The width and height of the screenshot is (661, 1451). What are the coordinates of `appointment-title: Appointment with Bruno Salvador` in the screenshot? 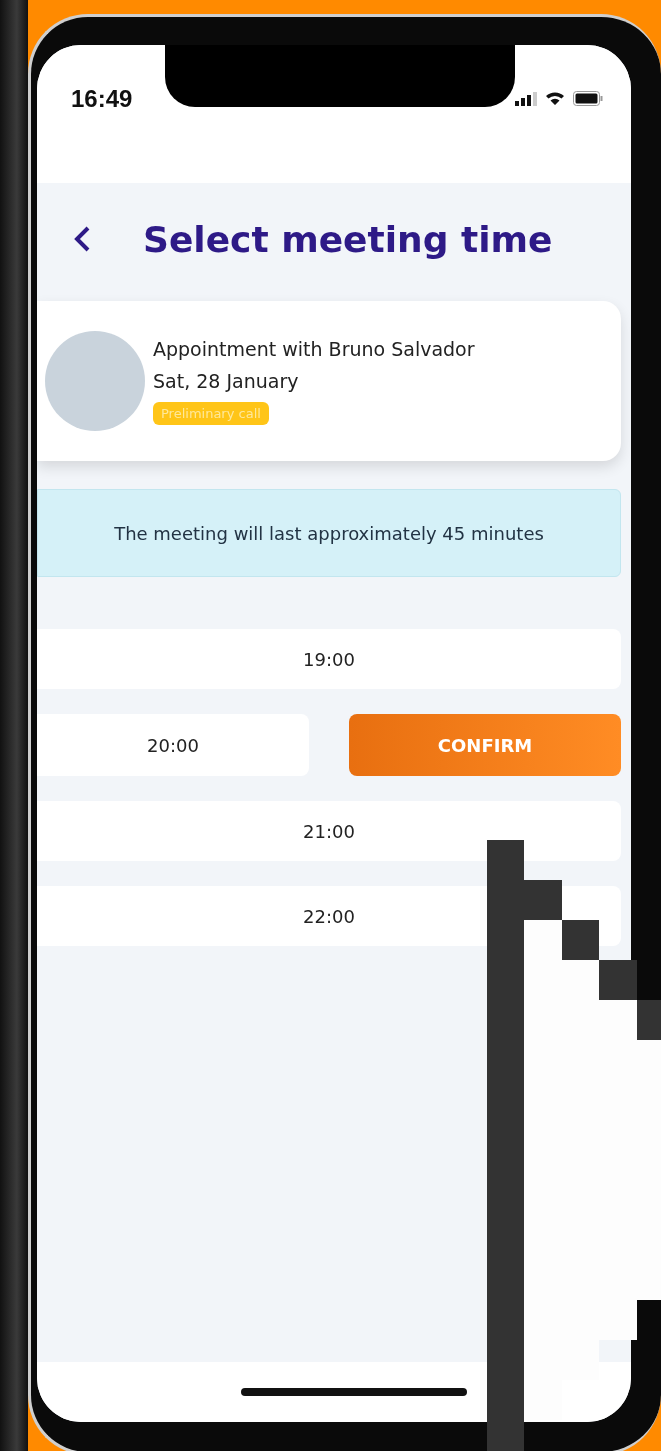 It's located at (314, 348).